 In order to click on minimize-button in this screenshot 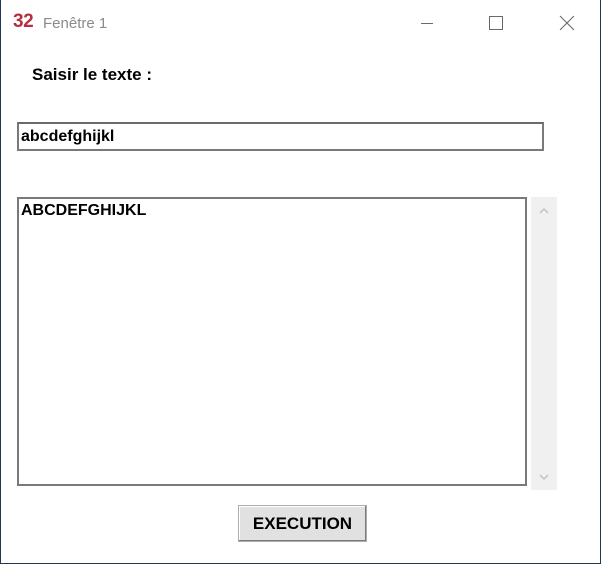, I will do `click(427, 23)`.